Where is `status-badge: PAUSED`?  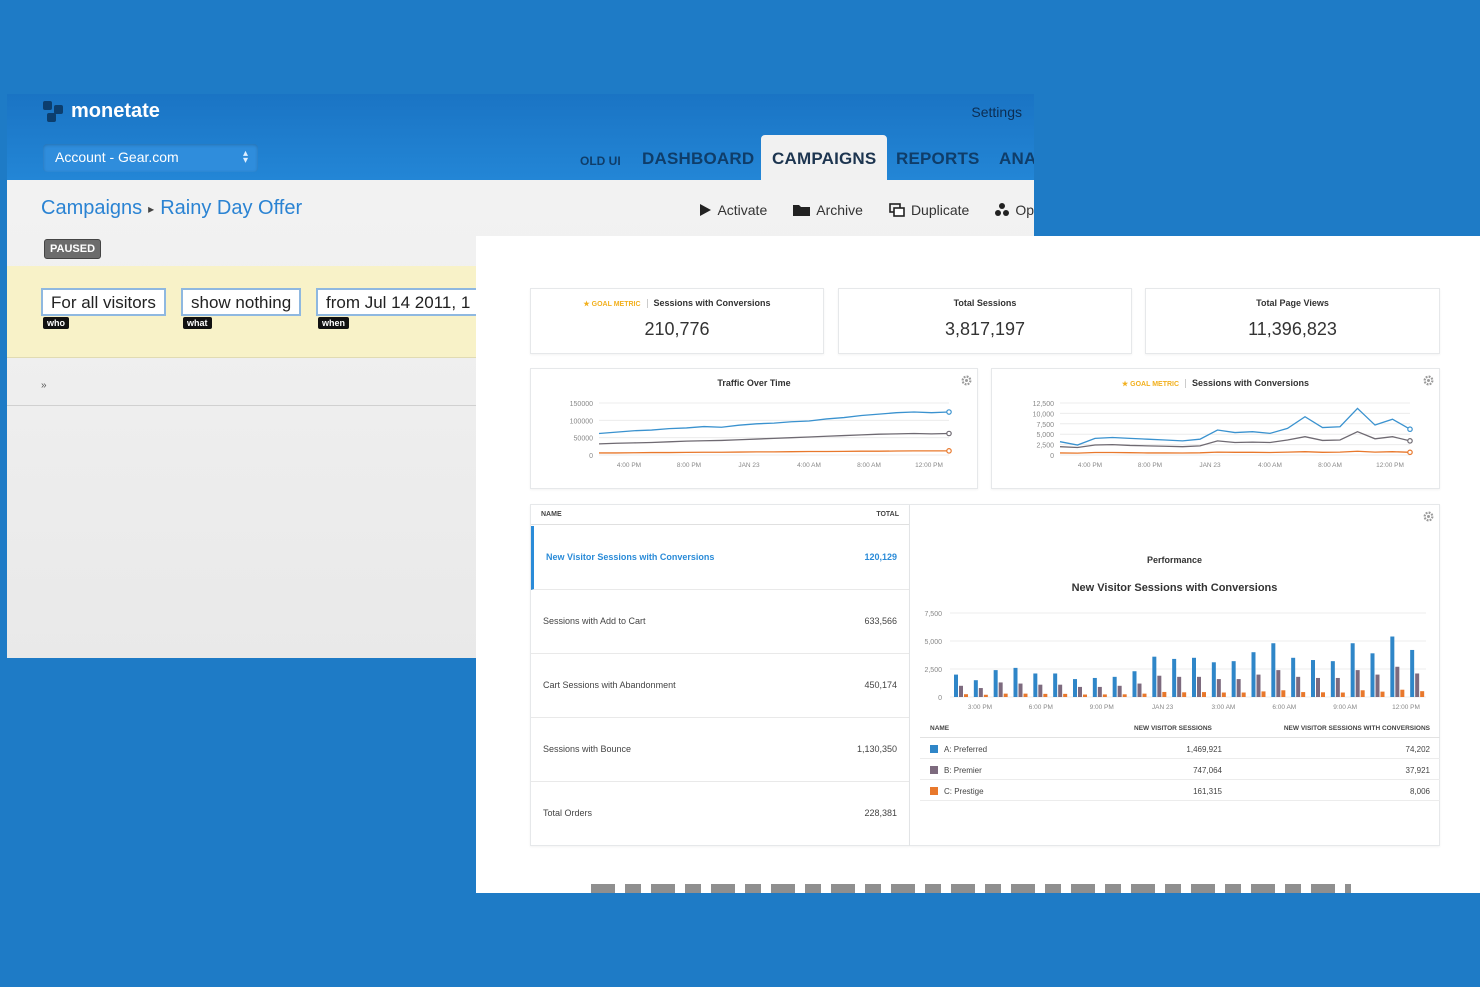 status-badge: PAUSED is located at coordinates (73, 249).